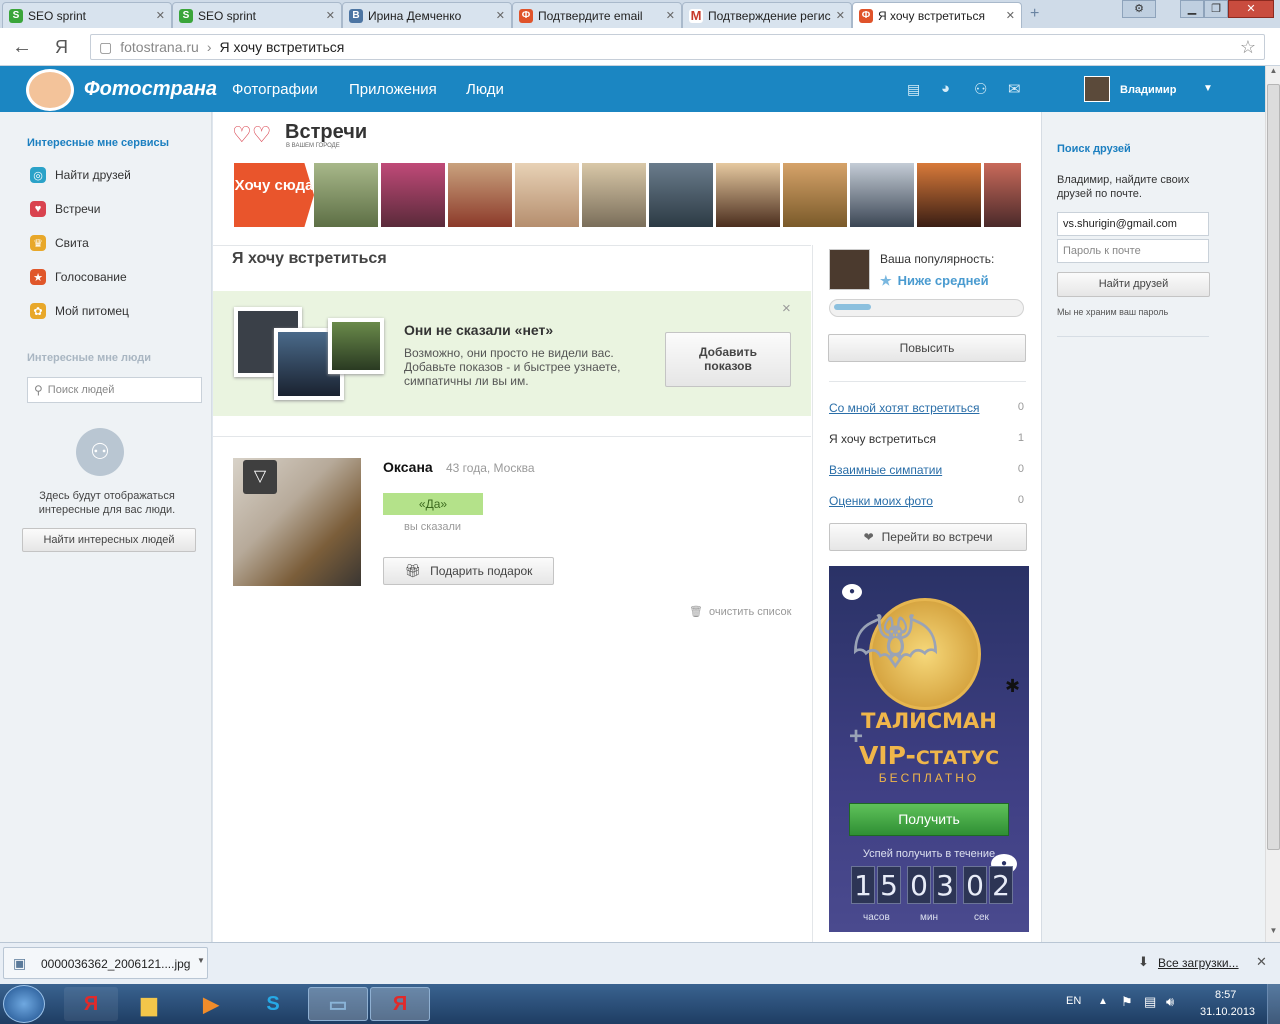  Describe the element at coordinates (159, 47) in the screenshot. I see `url-domain: fotostrana.ru` at that location.